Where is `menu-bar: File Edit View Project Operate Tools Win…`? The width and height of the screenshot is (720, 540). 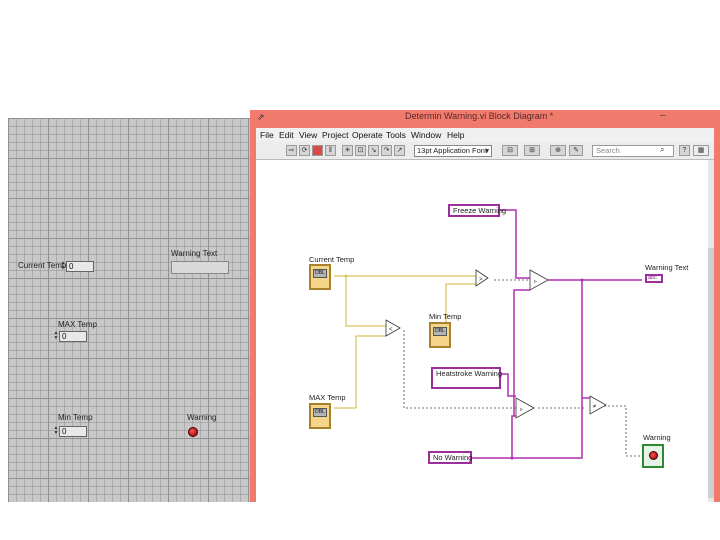 menu-bar: File Edit View Project Operate Tools Win… is located at coordinates (485, 135).